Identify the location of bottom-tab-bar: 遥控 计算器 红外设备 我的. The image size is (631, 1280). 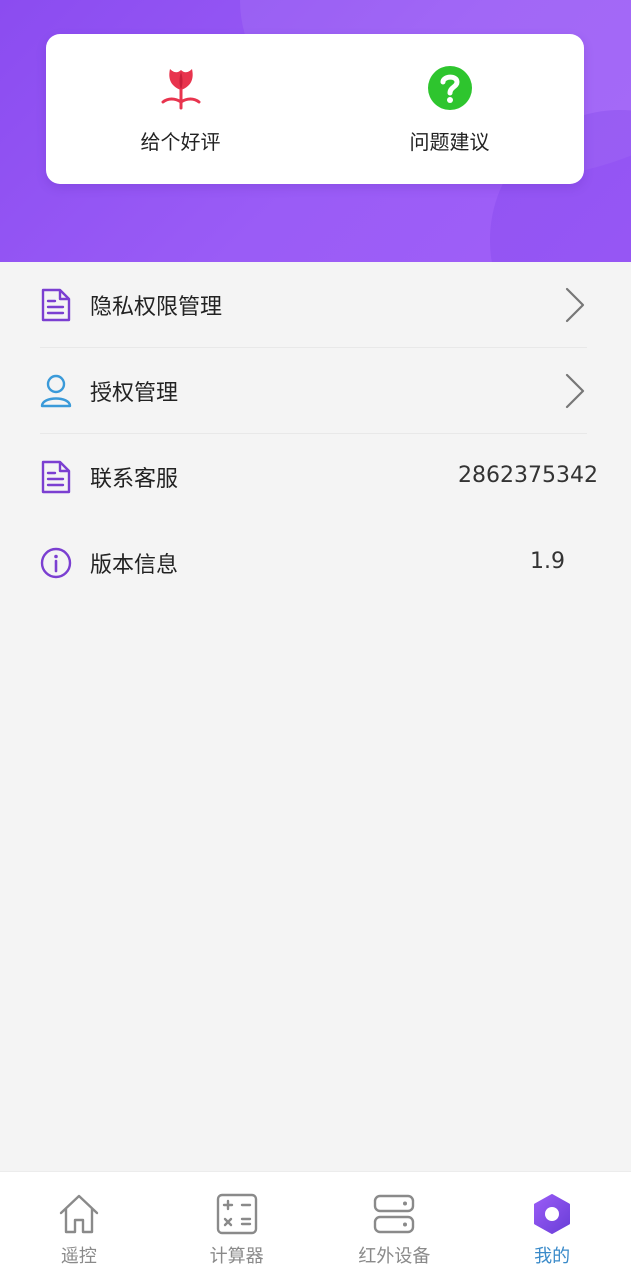
(315, 1225).